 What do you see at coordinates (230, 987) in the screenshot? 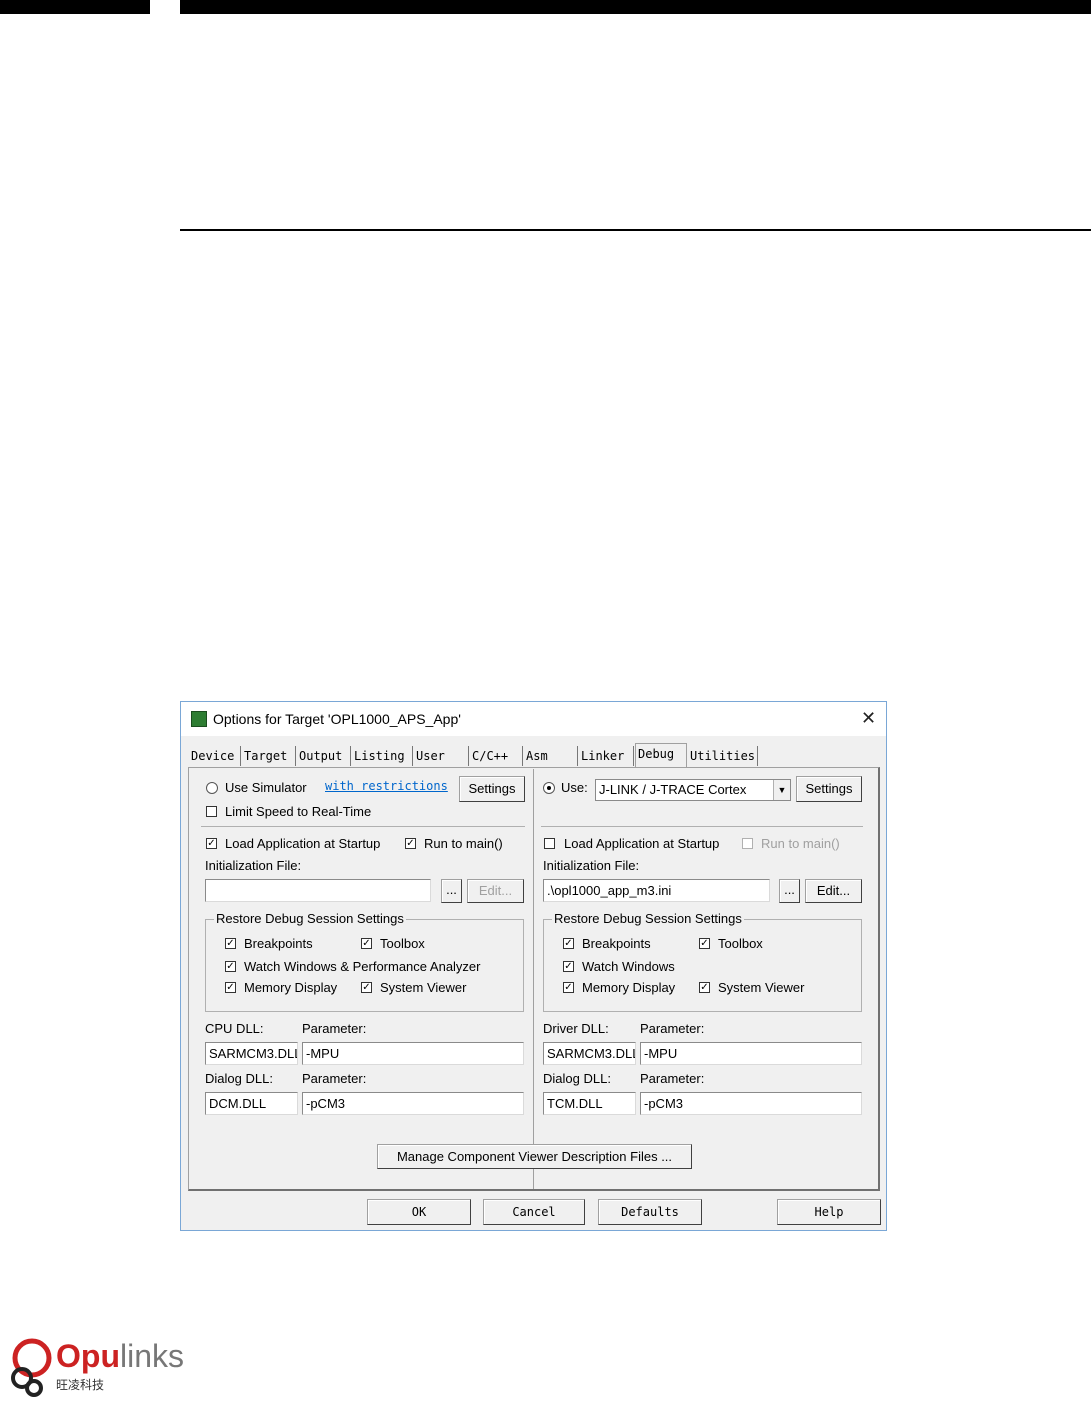
I see `left-memory-display-checkbox: ✓` at bounding box center [230, 987].